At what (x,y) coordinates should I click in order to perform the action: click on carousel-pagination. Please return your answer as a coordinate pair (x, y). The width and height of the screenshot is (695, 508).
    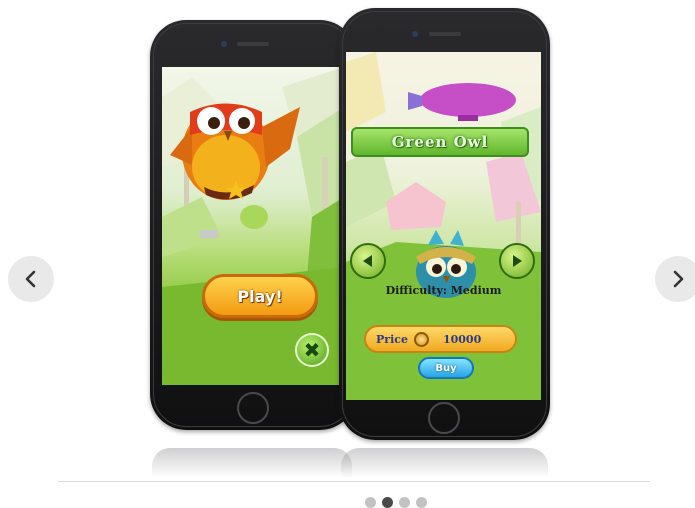
    Looking at the image, I should click on (396, 502).